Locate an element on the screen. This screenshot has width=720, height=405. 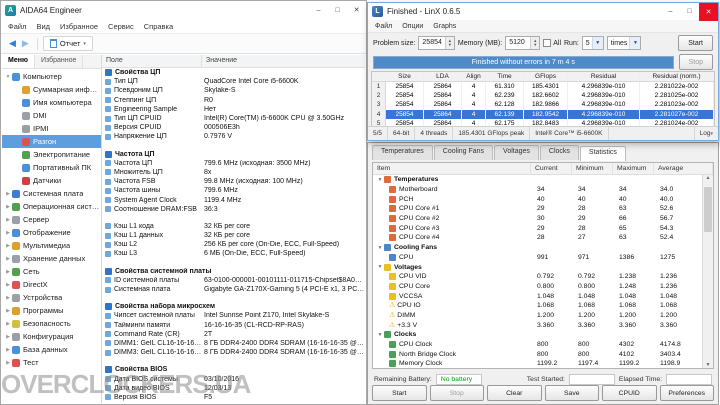
group-row: ▼ Clocks is located at coordinates (537, 335).